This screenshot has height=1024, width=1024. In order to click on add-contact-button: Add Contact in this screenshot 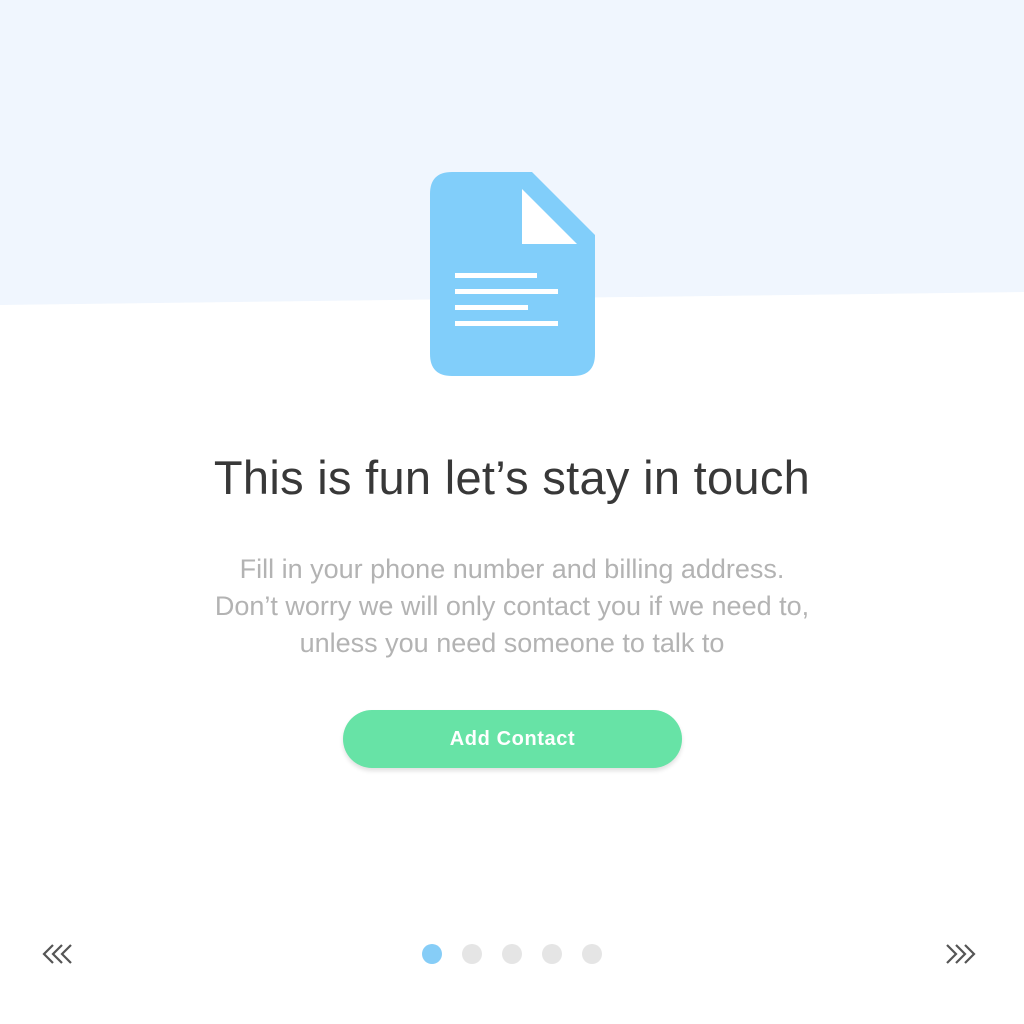, I will do `click(512, 739)`.